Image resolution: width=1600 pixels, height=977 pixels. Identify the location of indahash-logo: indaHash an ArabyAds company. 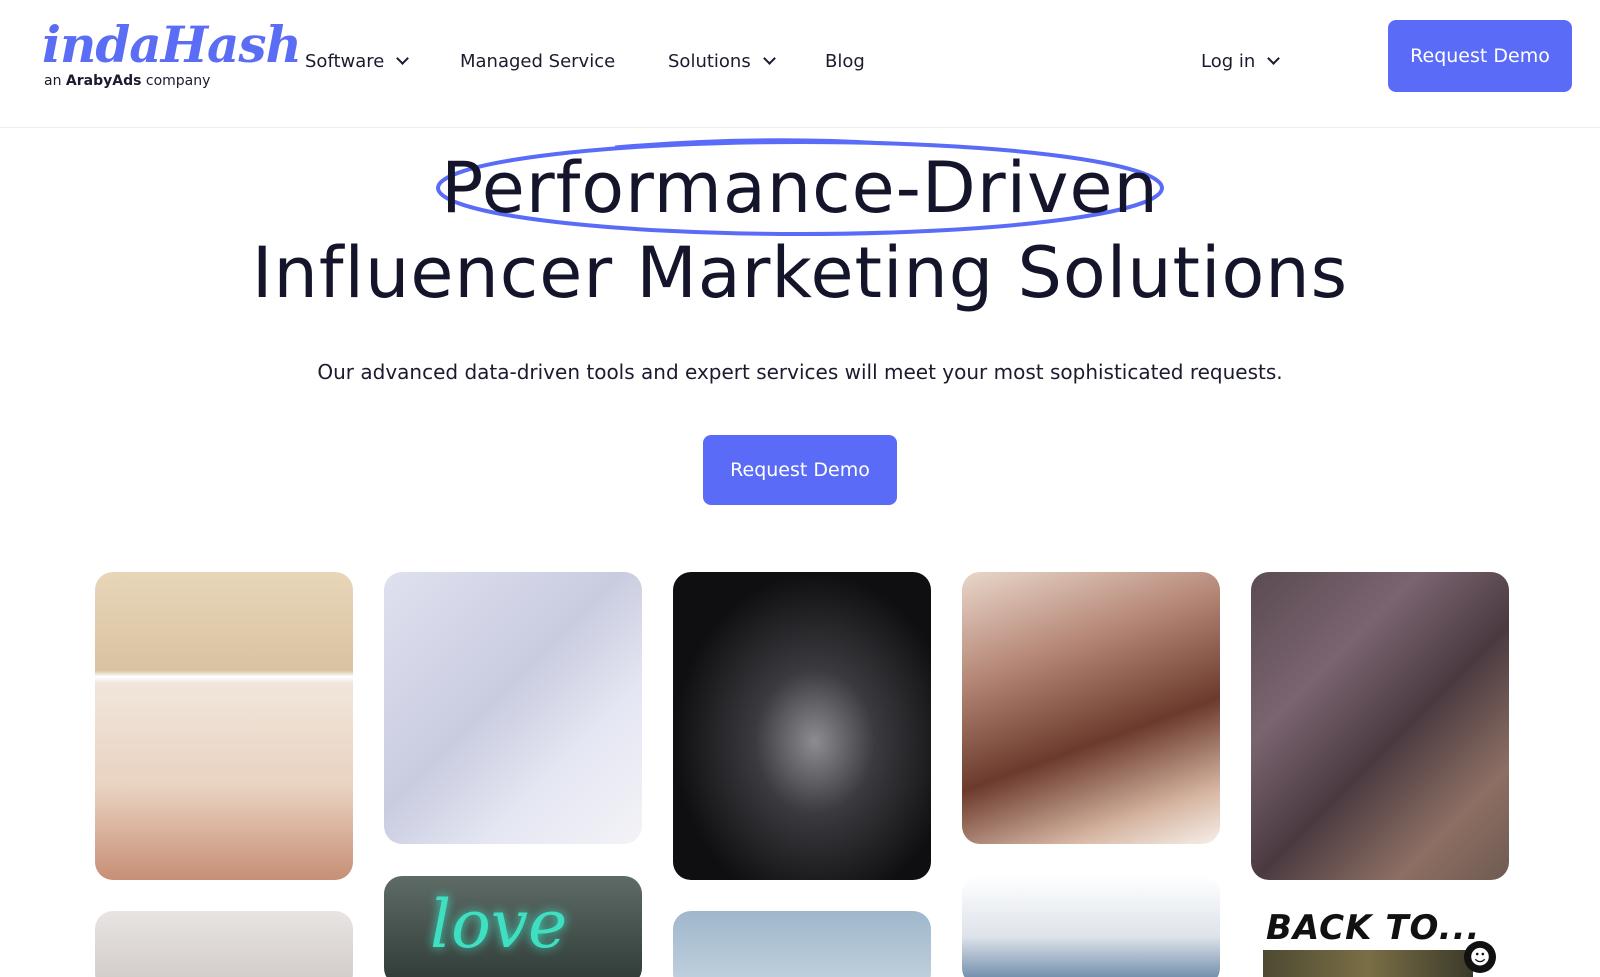
(172, 54).